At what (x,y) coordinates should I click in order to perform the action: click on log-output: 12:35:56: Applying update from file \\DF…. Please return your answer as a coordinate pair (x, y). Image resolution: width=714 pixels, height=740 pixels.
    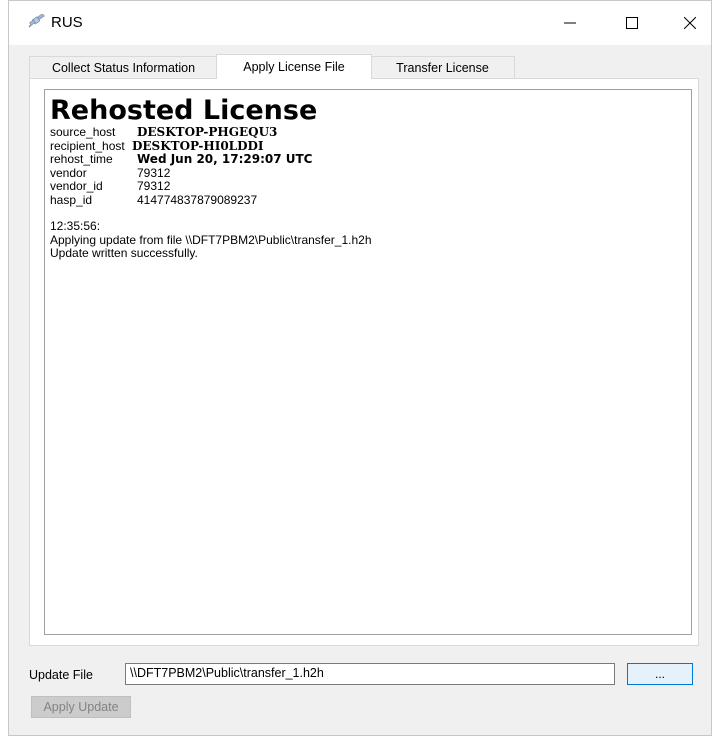
    Looking at the image, I should click on (368, 240).